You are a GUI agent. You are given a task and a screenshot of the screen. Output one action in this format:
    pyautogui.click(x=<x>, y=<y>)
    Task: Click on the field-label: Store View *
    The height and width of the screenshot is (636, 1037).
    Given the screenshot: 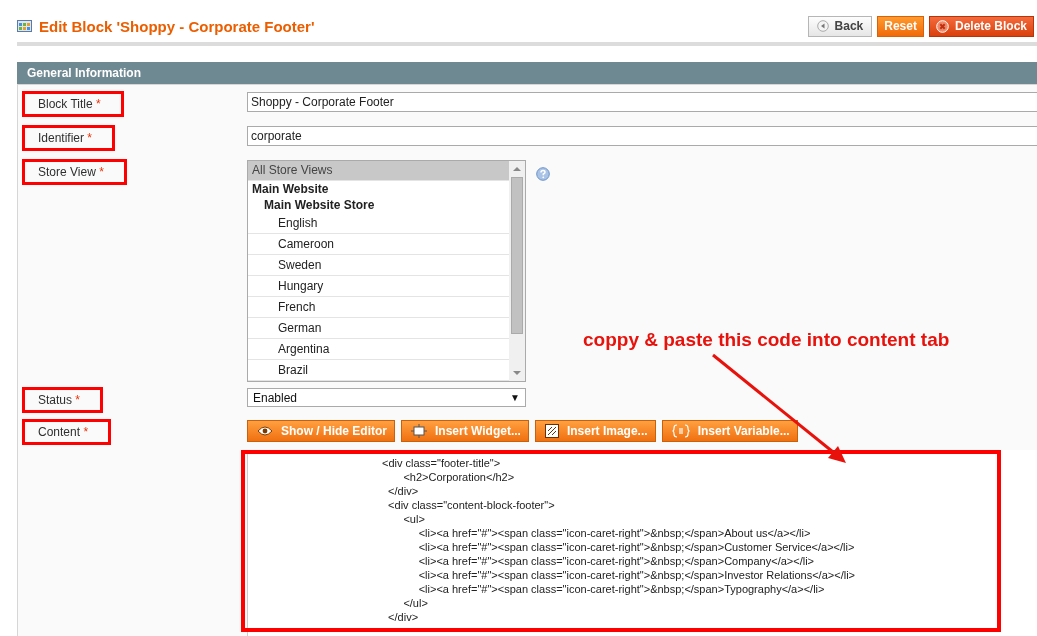 What is the action you would take?
    pyautogui.click(x=74, y=172)
    